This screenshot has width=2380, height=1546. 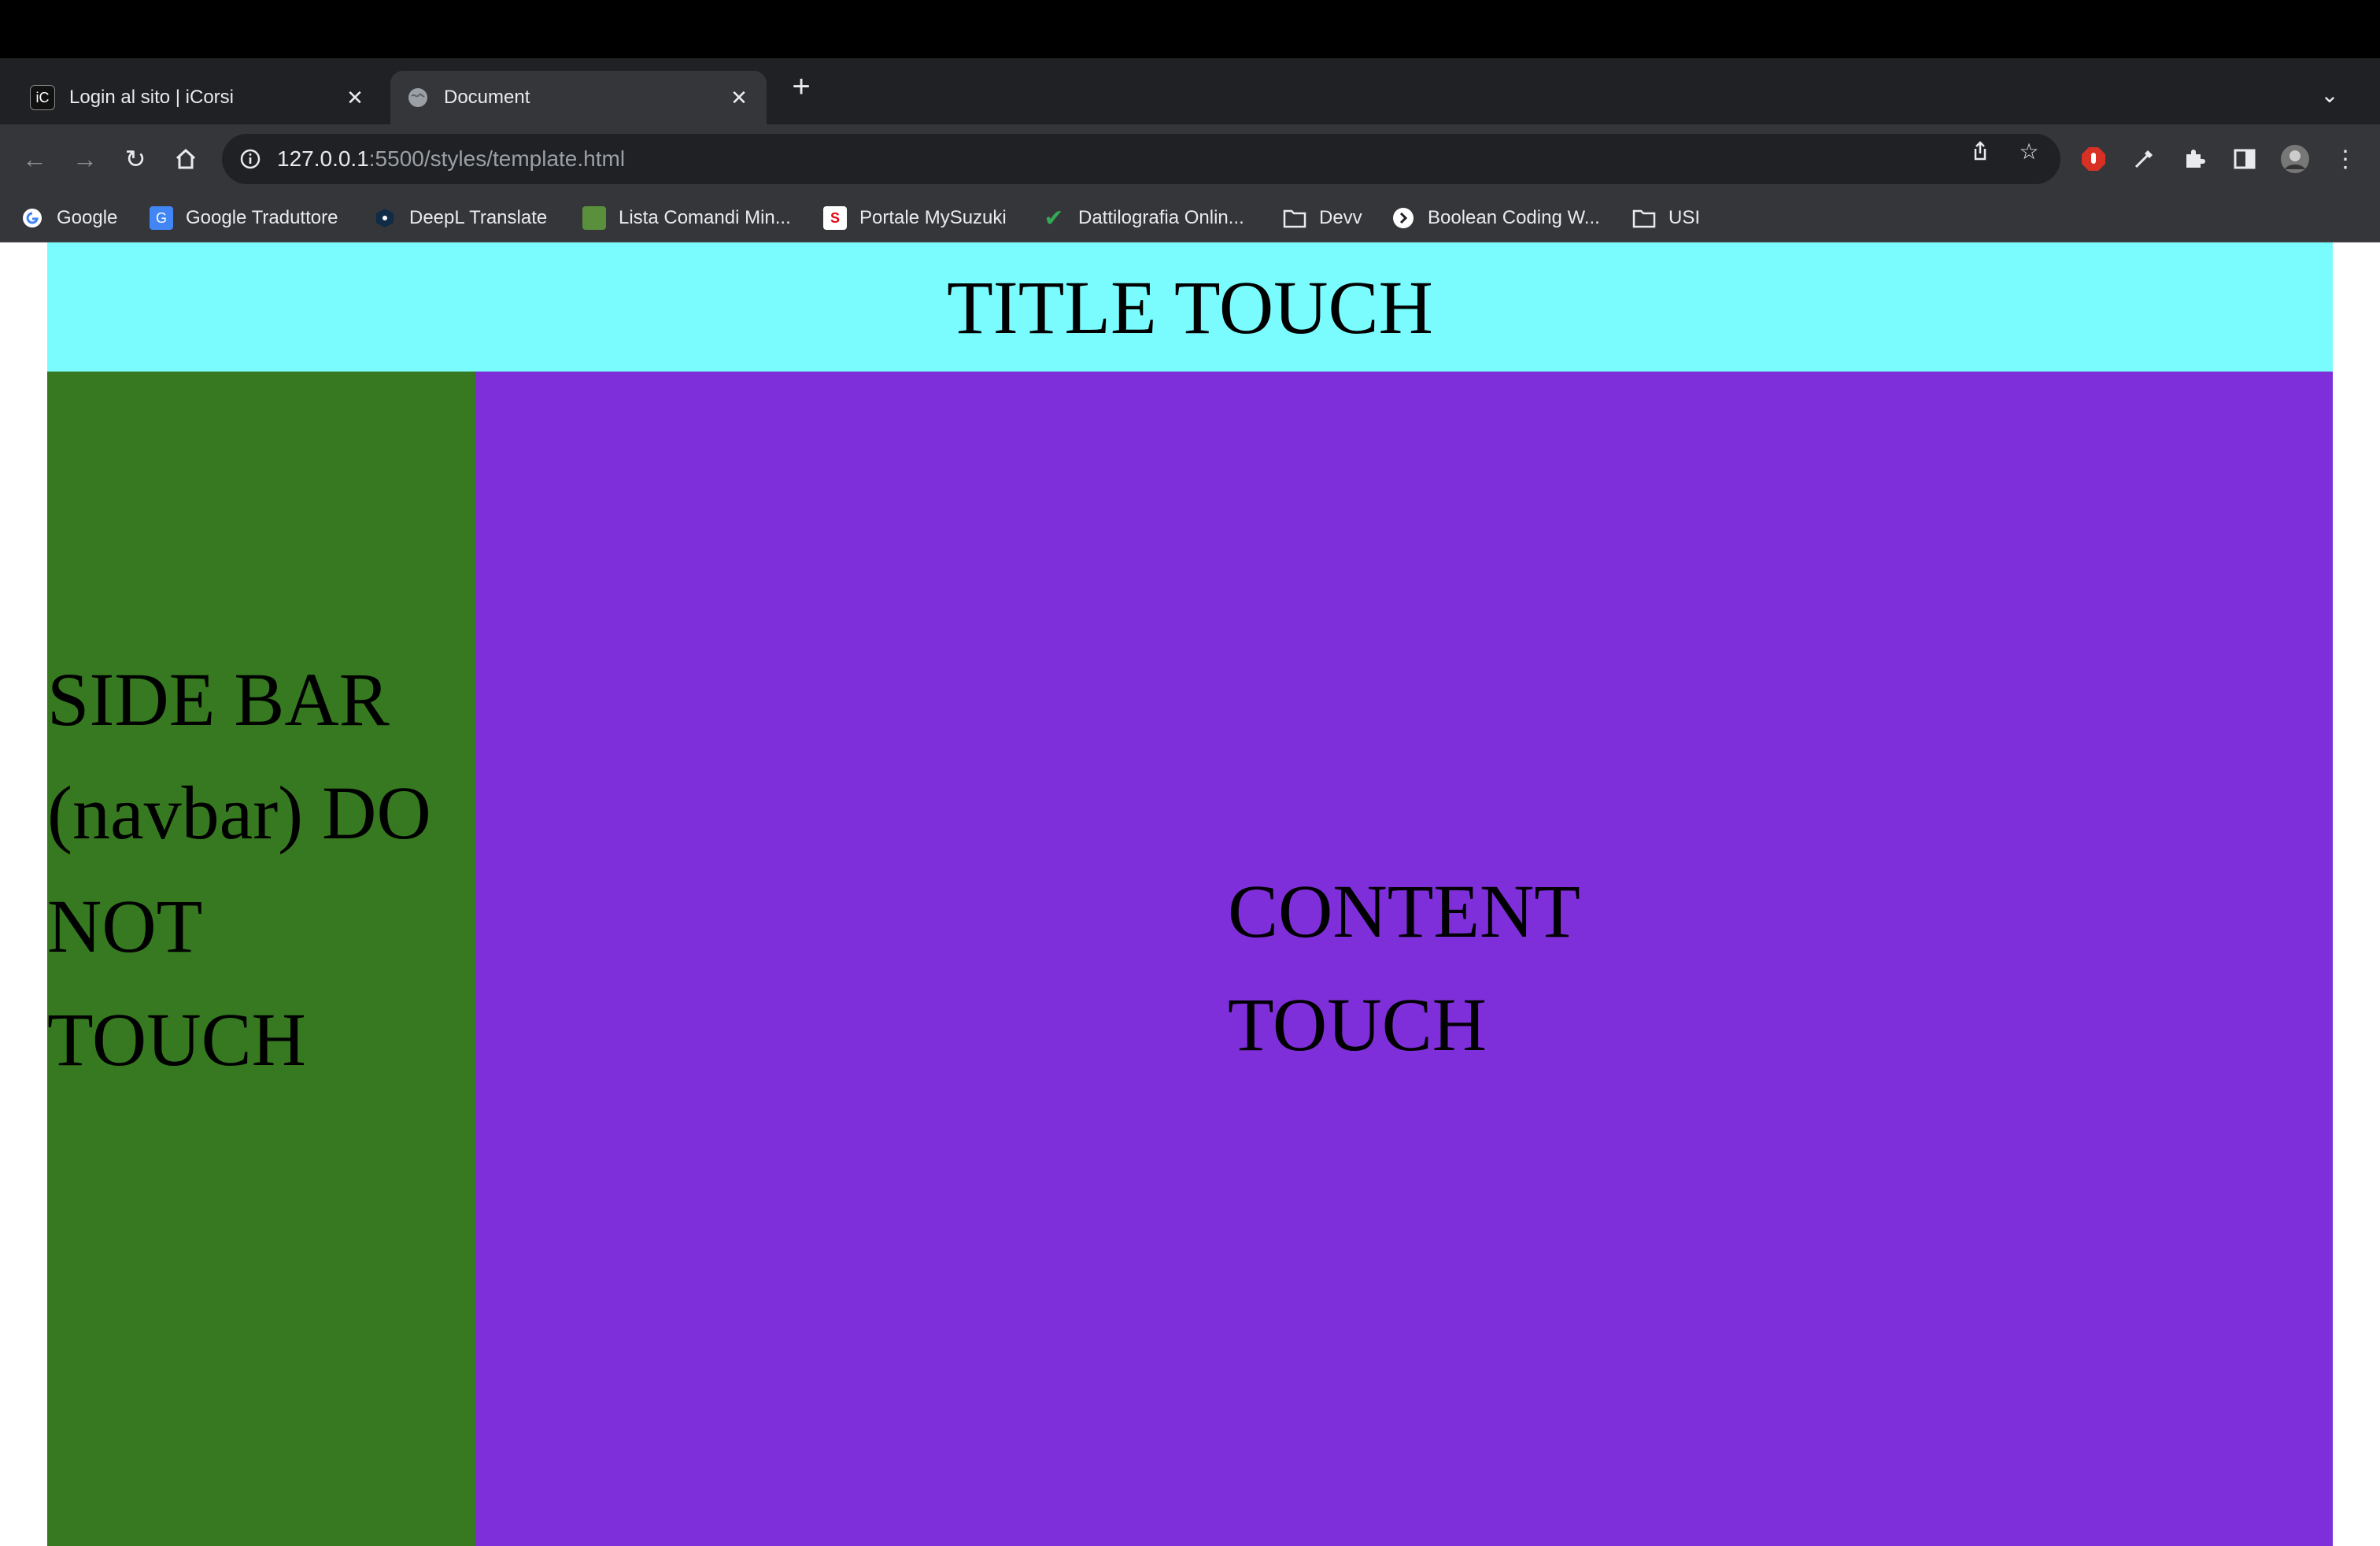 I want to click on bookmark-folder-devv: Devv, so click(x=1322, y=218).